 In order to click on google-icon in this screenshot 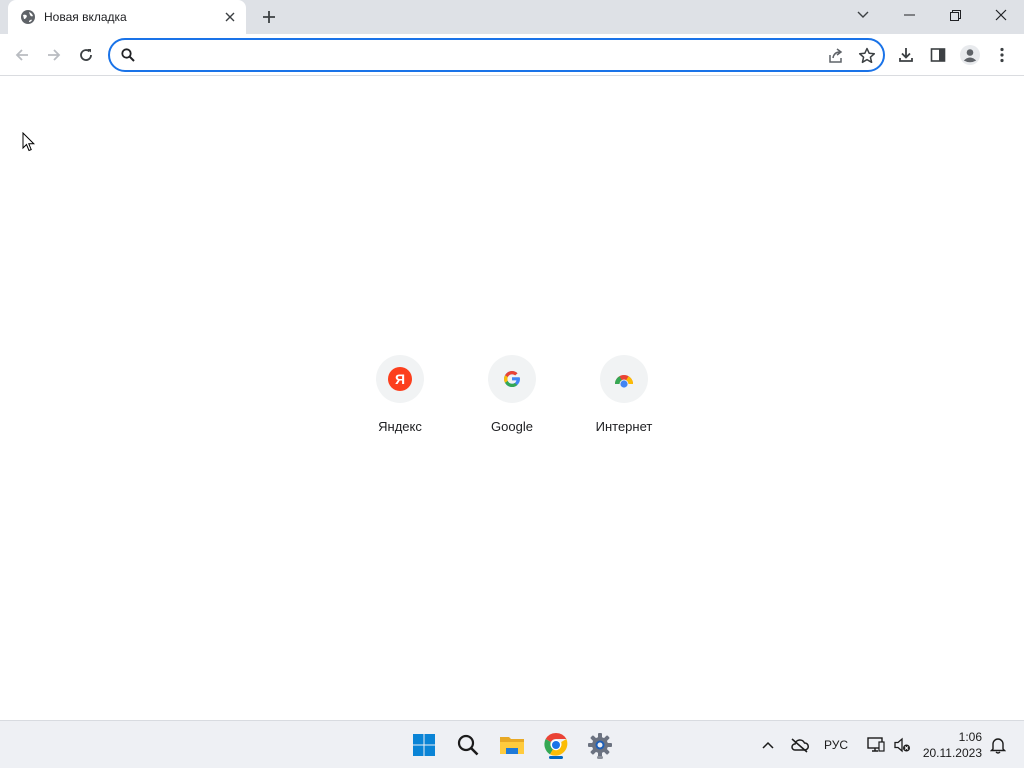, I will do `click(512, 379)`.